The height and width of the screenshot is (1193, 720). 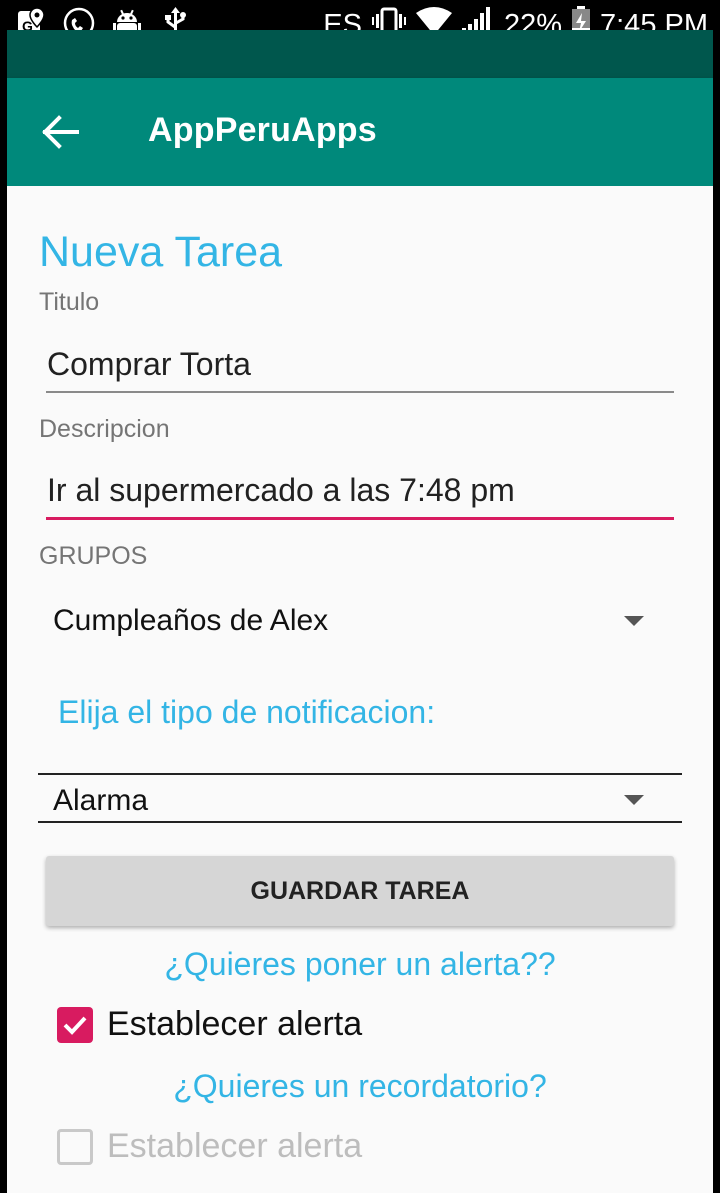 What do you see at coordinates (360, 964) in the screenshot?
I see `alert-prompt: ¿Quieres poner un alerta??` at bounding box center [360, 964].